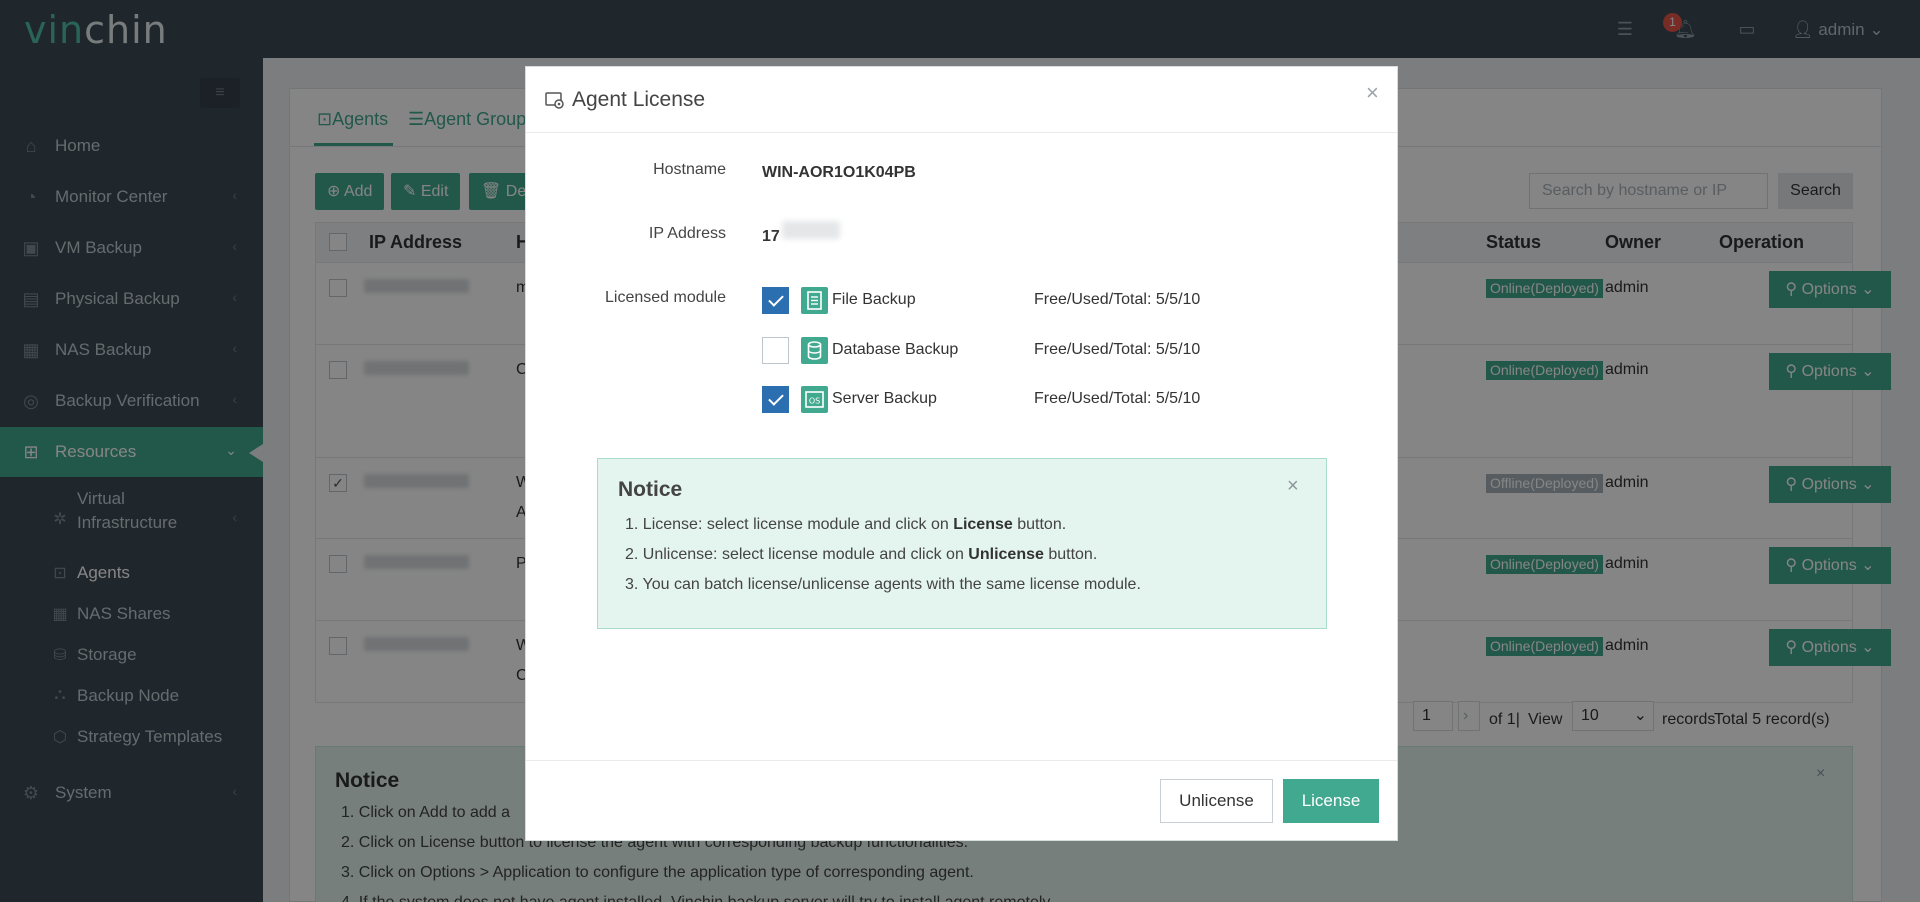 This screenshot has width=1920, height=902. Describe the element at coordinates (884, 398) in the screenshot. I see `server-backup-label: Server Backup` at that location.